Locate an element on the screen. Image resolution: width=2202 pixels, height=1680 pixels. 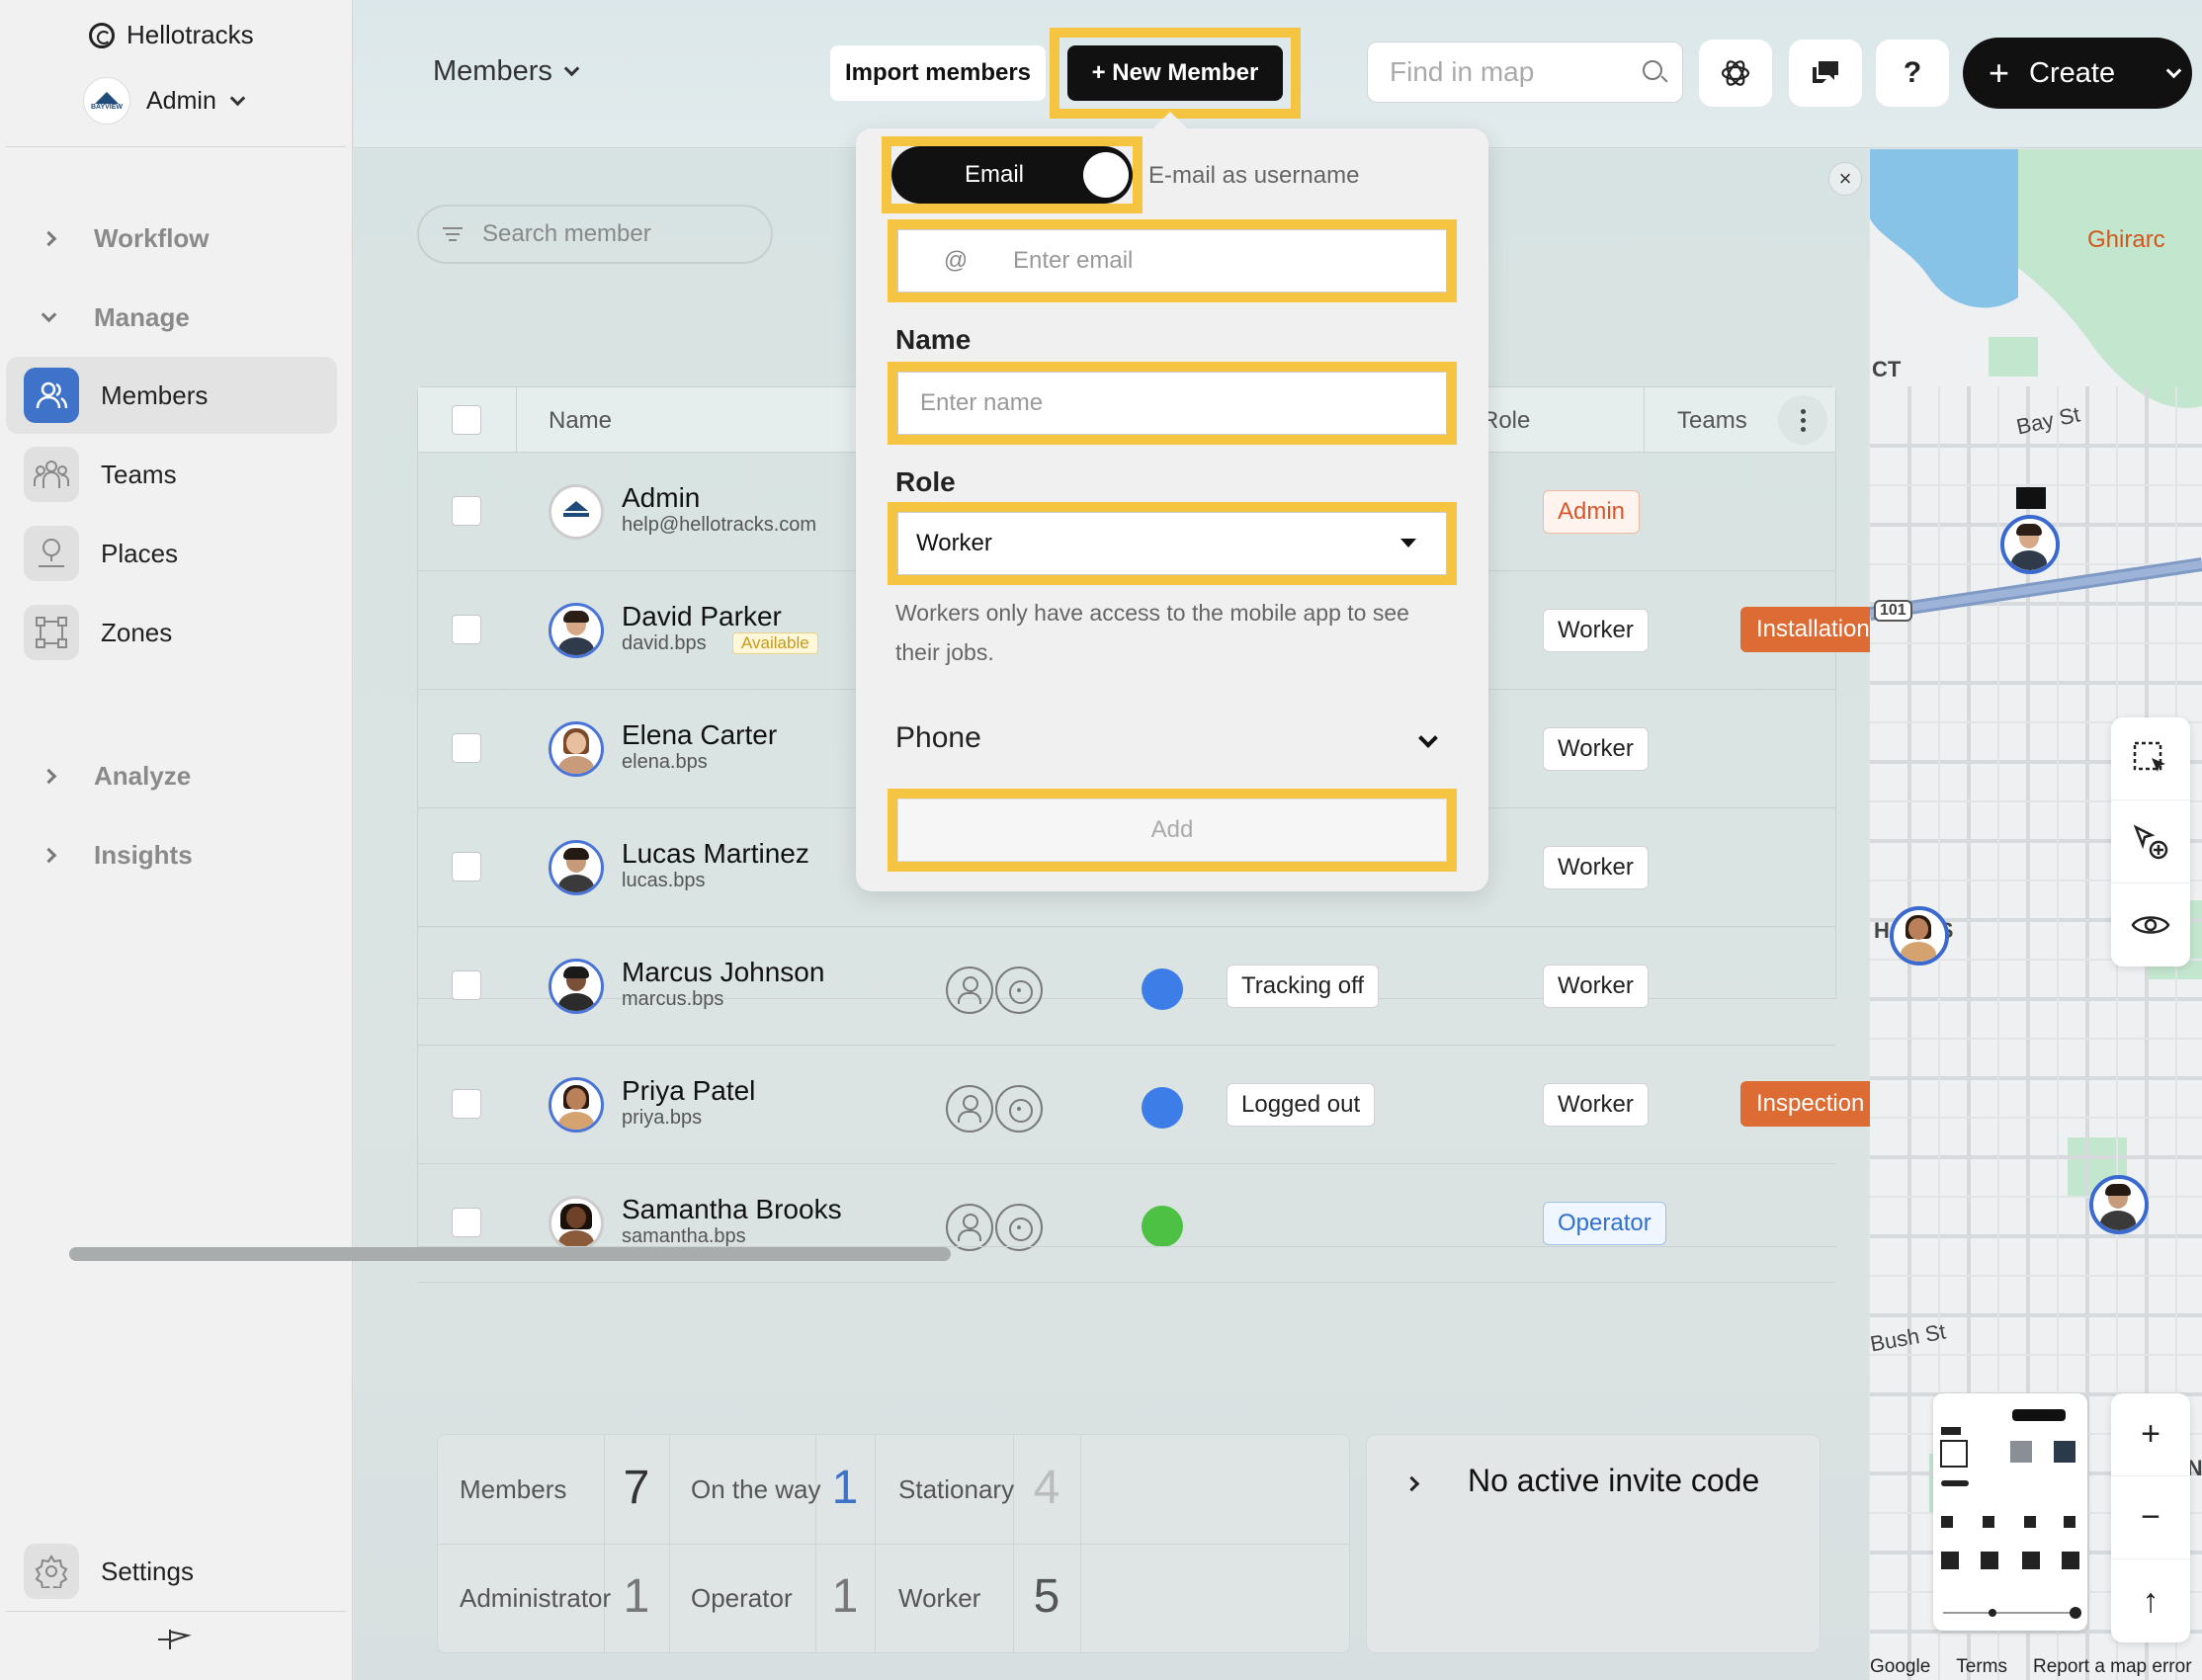
search-placeholder: Search member is located at coordinates (566, 233).